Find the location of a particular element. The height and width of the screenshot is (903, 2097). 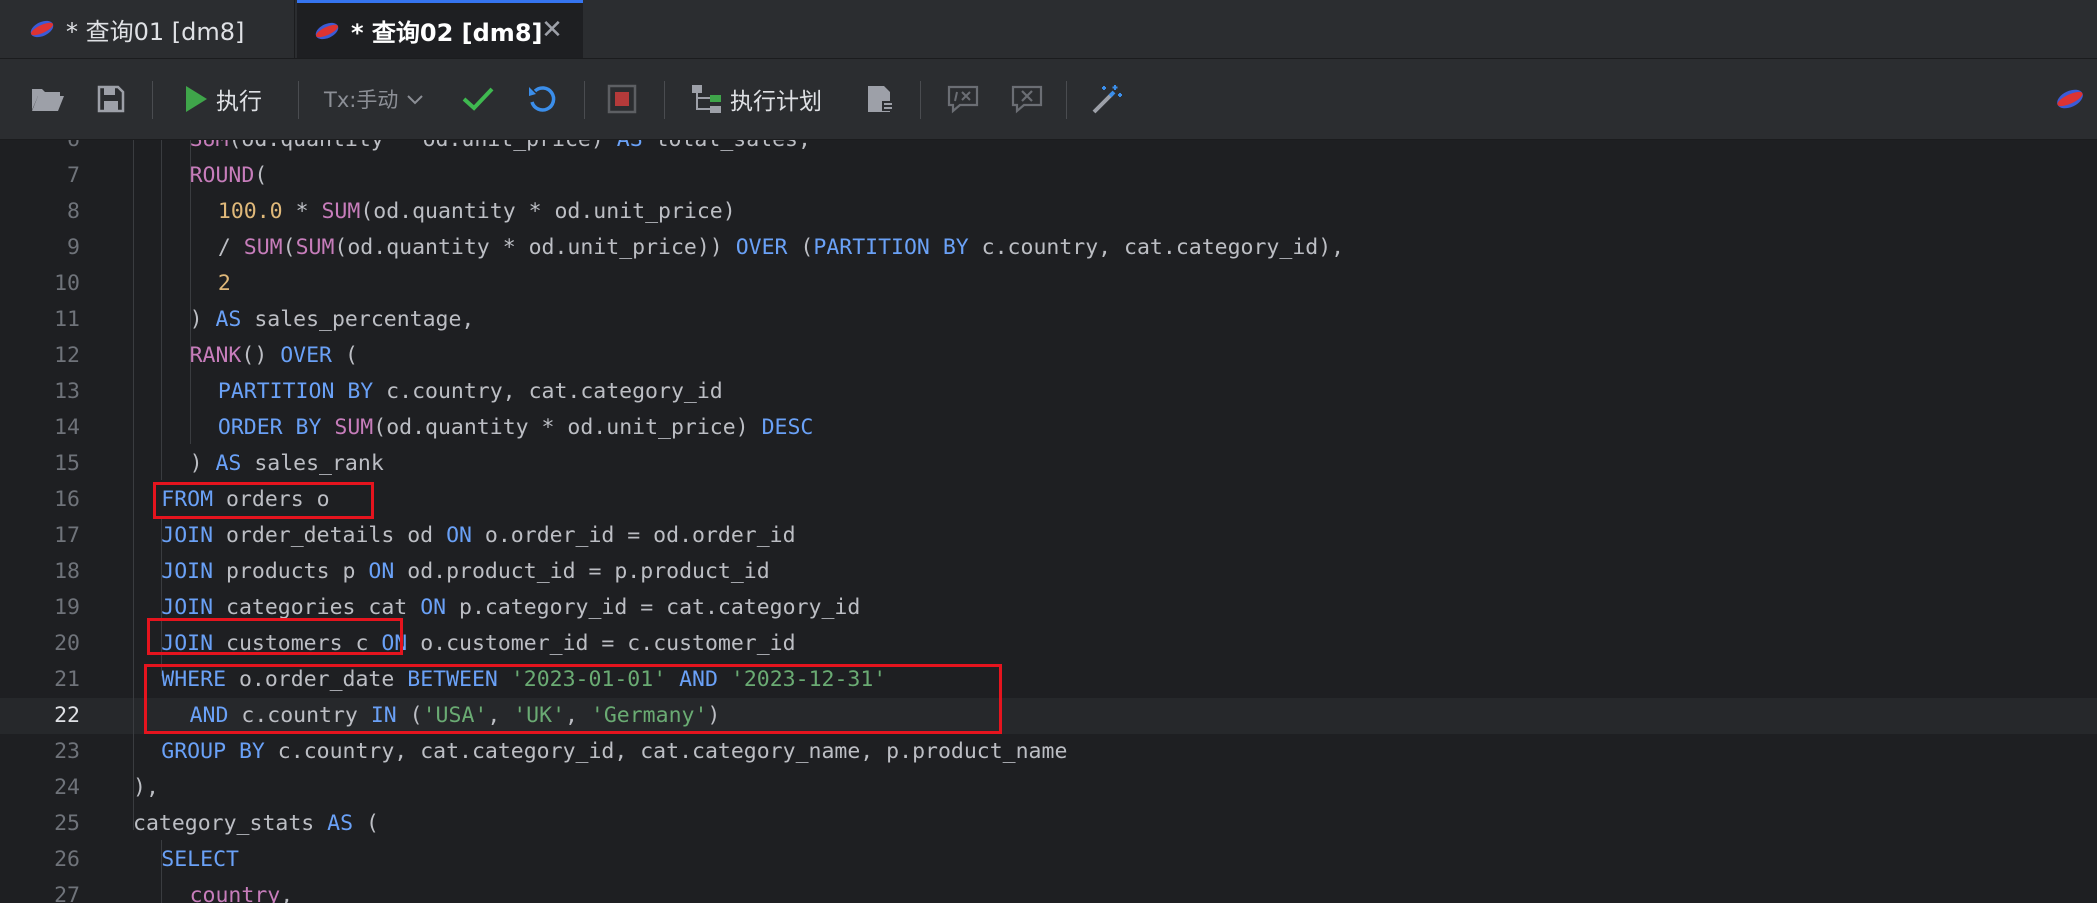

line-number: 7 is located at coordinates (40, 176).